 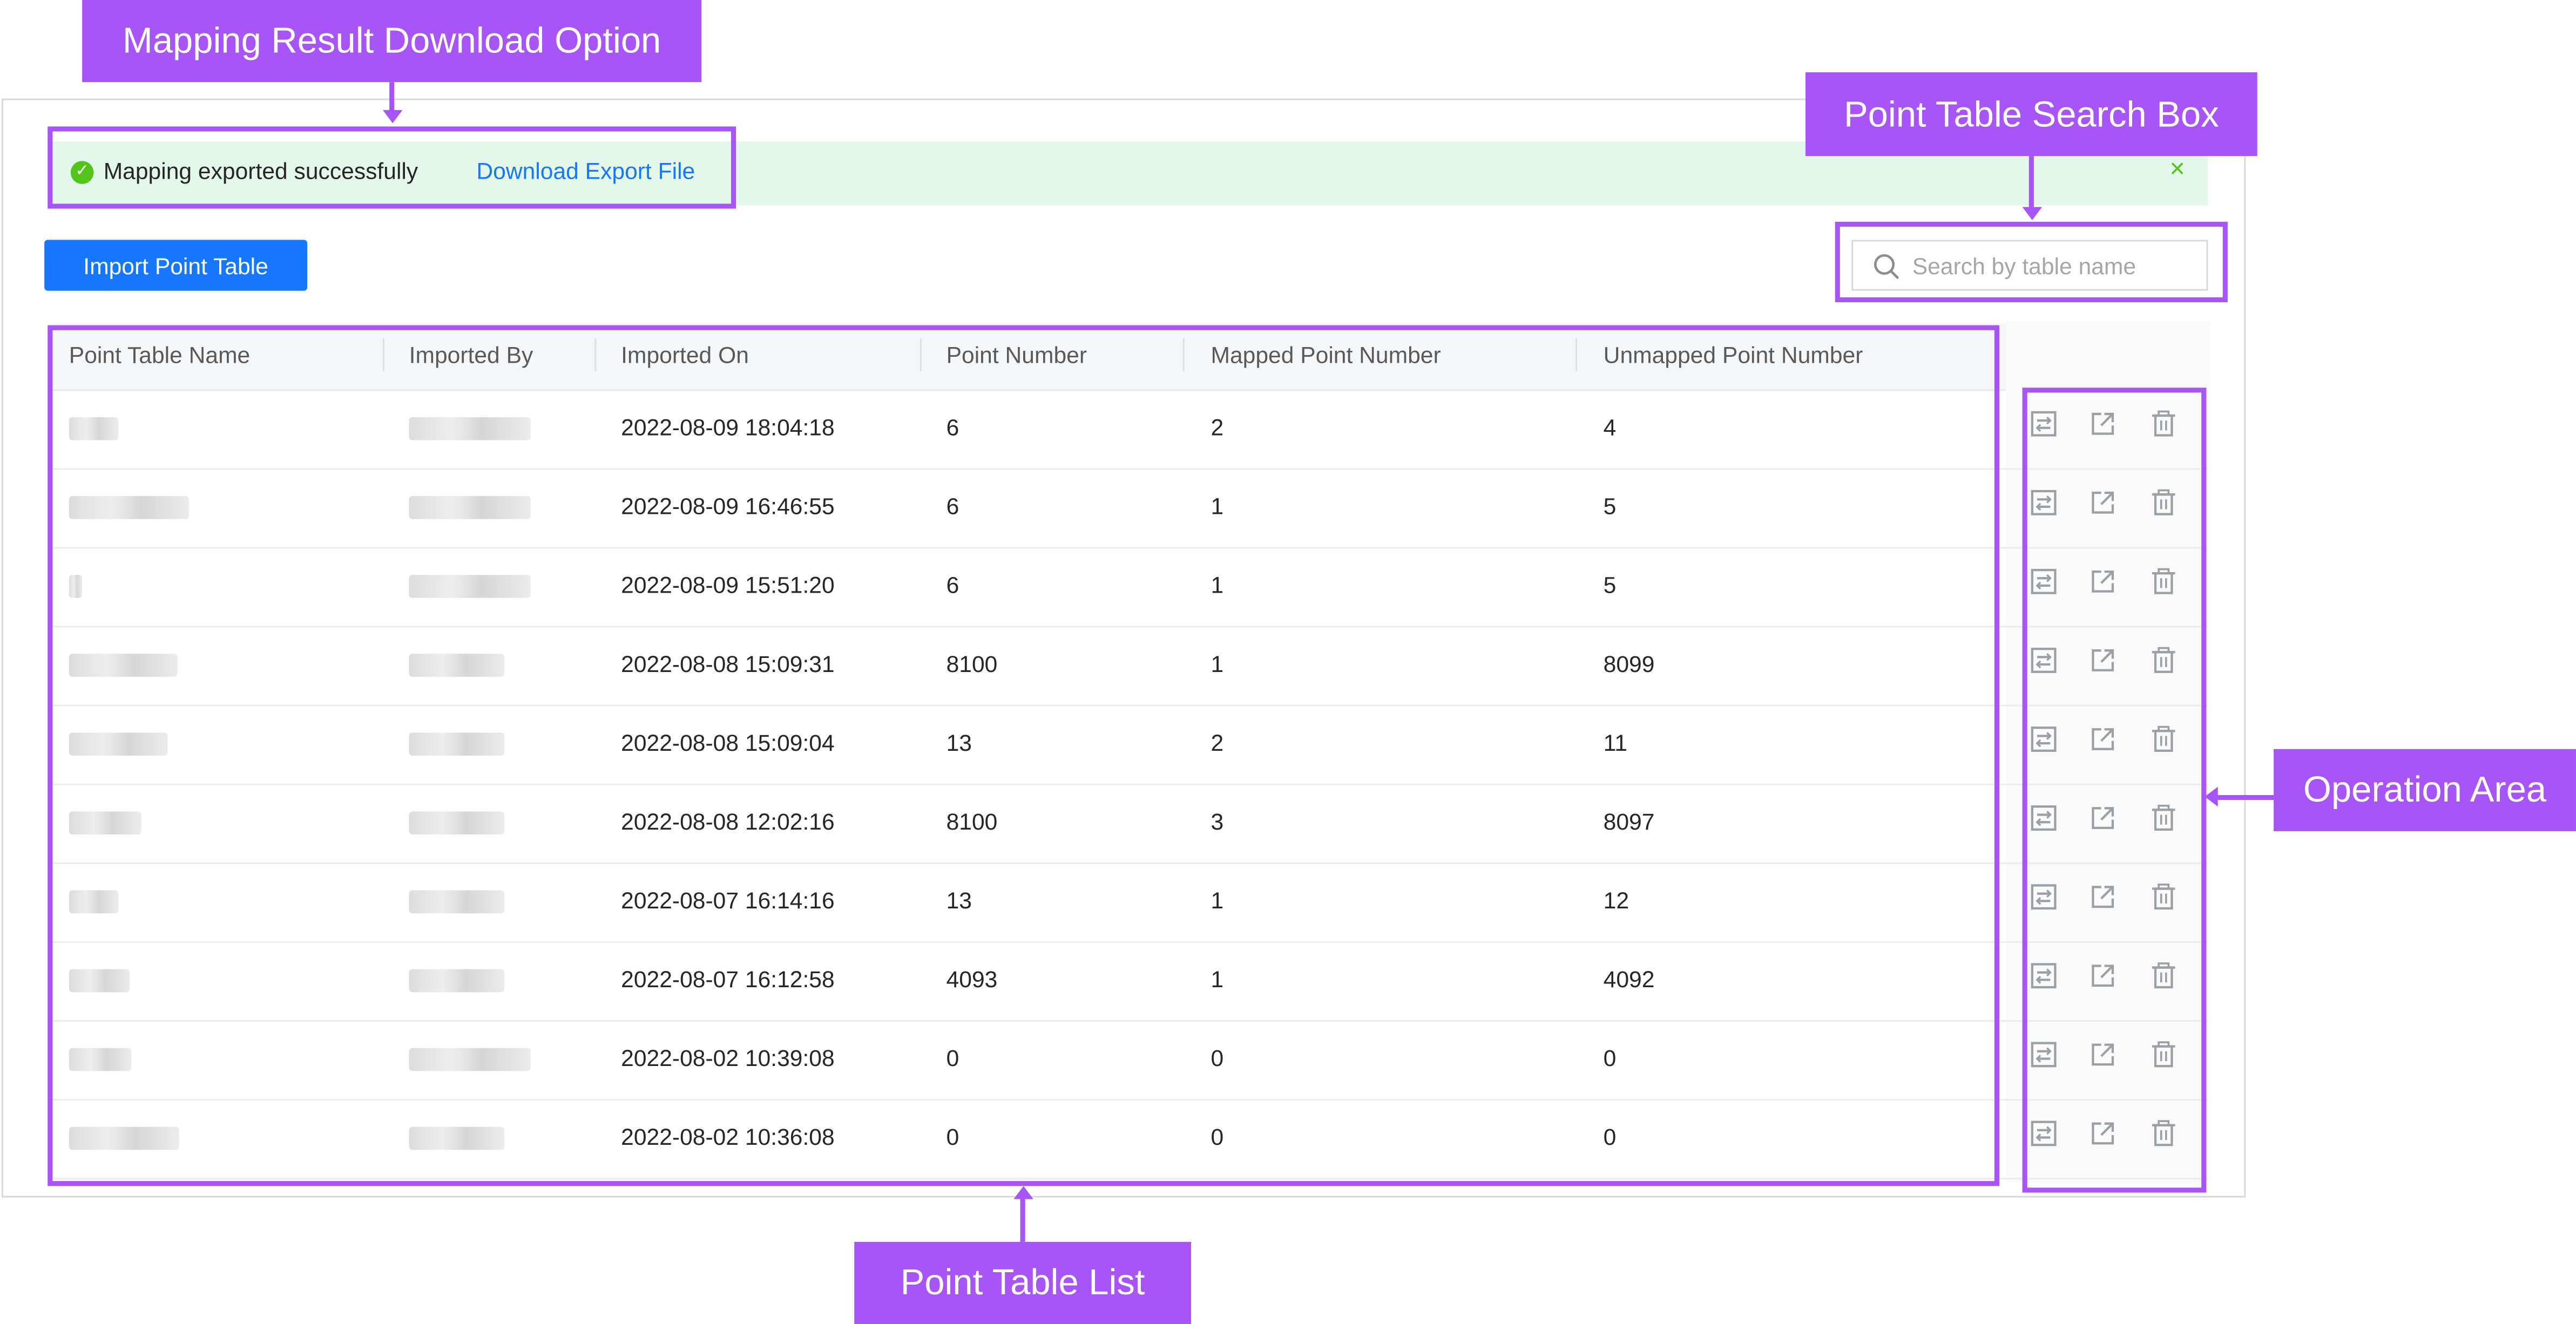 I want to click on close-icon: ×, so click(x=2177, y=170).